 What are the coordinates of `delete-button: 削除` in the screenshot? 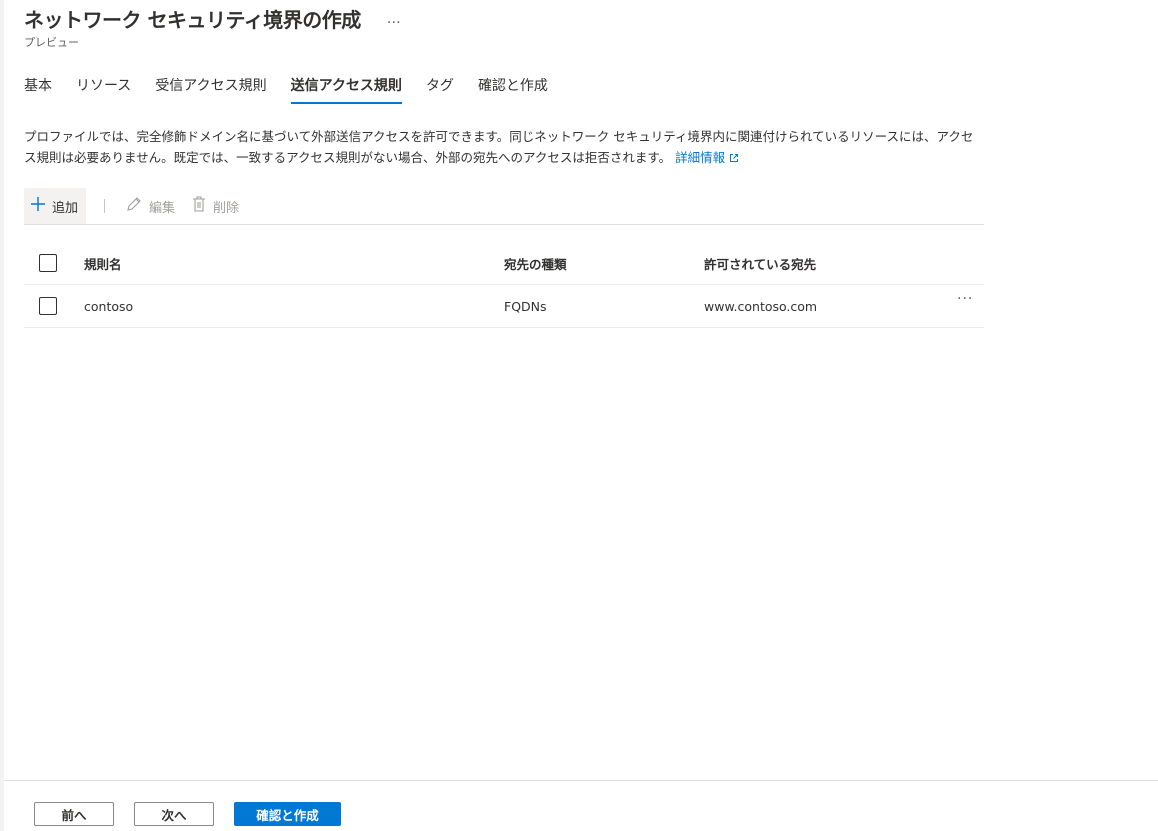 It's located at (215, 206).